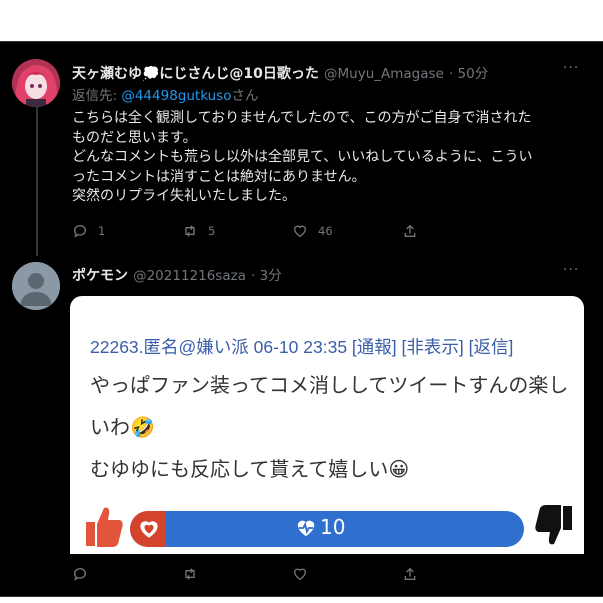 The image size is (603, 603). What do you see at coordinates (134, 137) in the screenshot?
I see `tweet1-line: ものだと思います。` at bounding box center [134, 137].